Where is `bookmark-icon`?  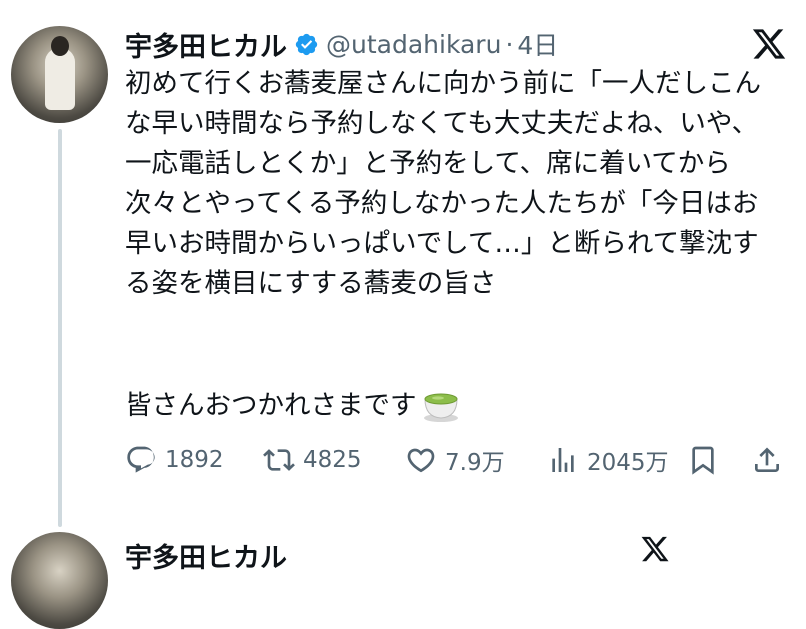 bookmark-icon is located at coordinates (703, 460).